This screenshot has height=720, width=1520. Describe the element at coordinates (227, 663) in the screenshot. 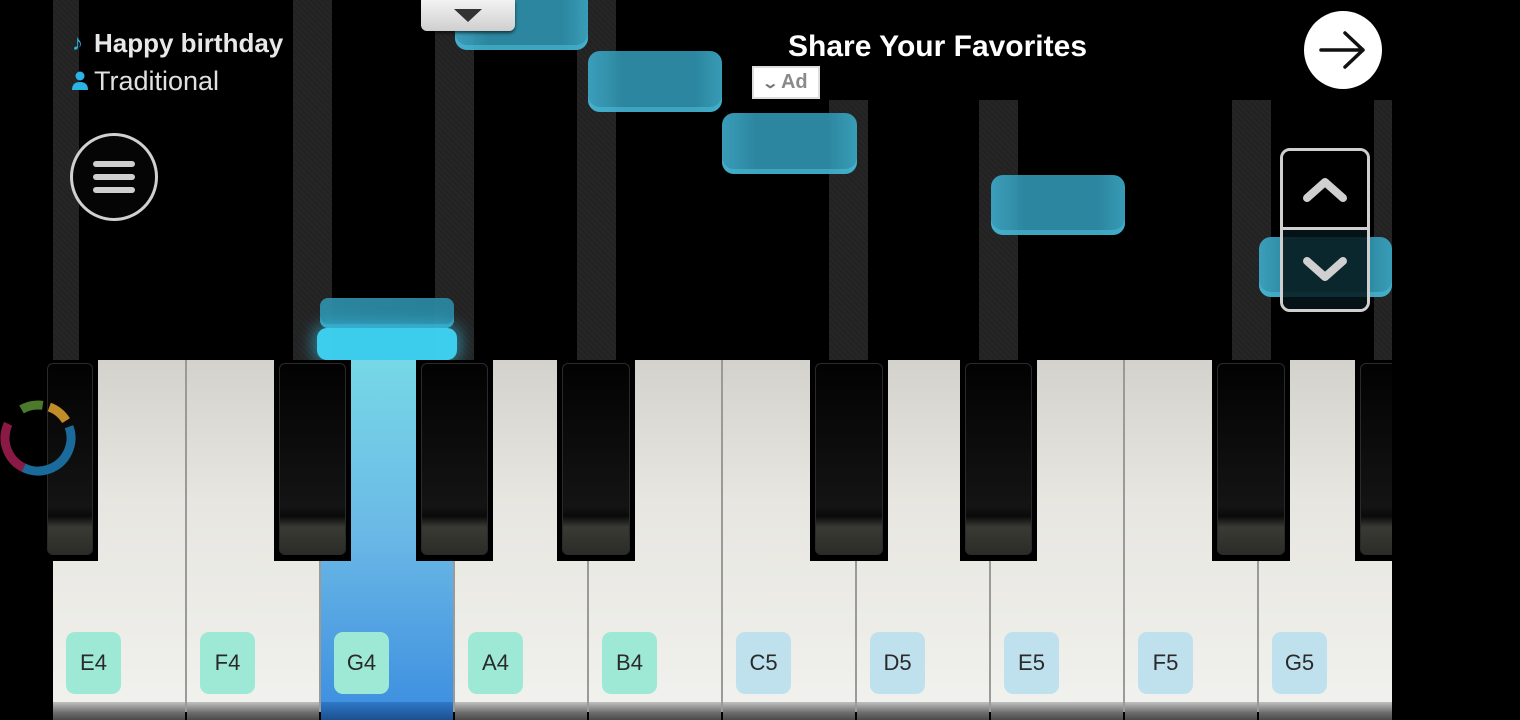

I see `note-label: F4` at that location.